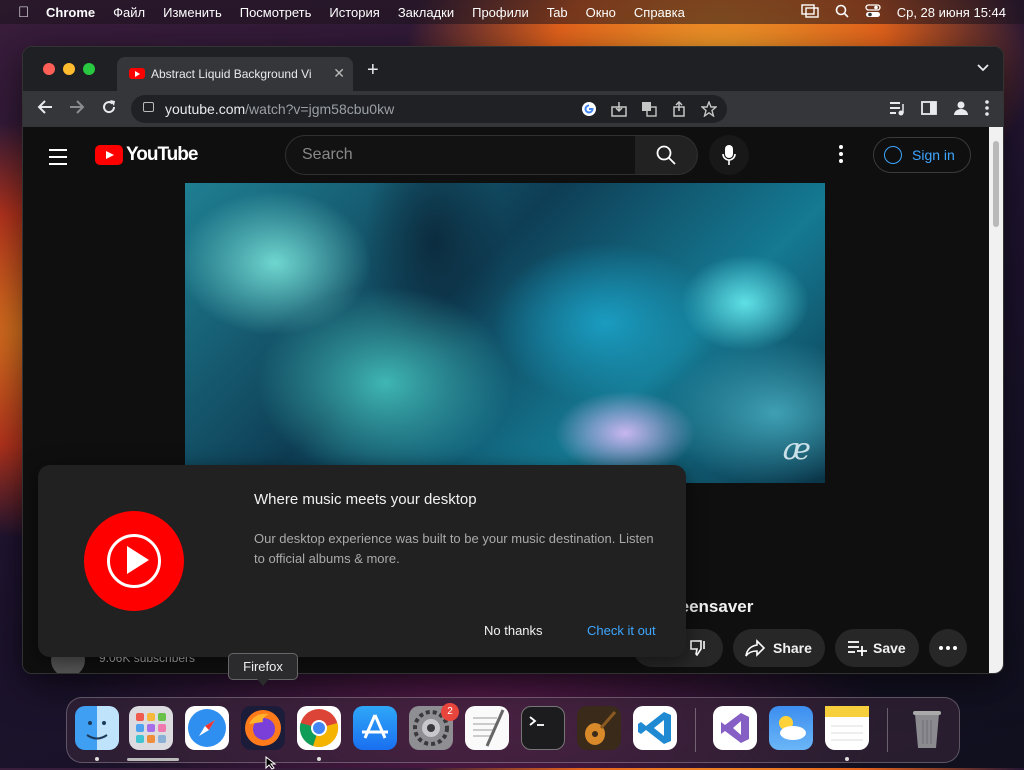 Image resolution: width=1024 pixels, height=770 pixels. What do you see at coordinates (146, 154) in the screenshot?
I see `youtube-logo: YouTube` at bounding box center [146, 154].